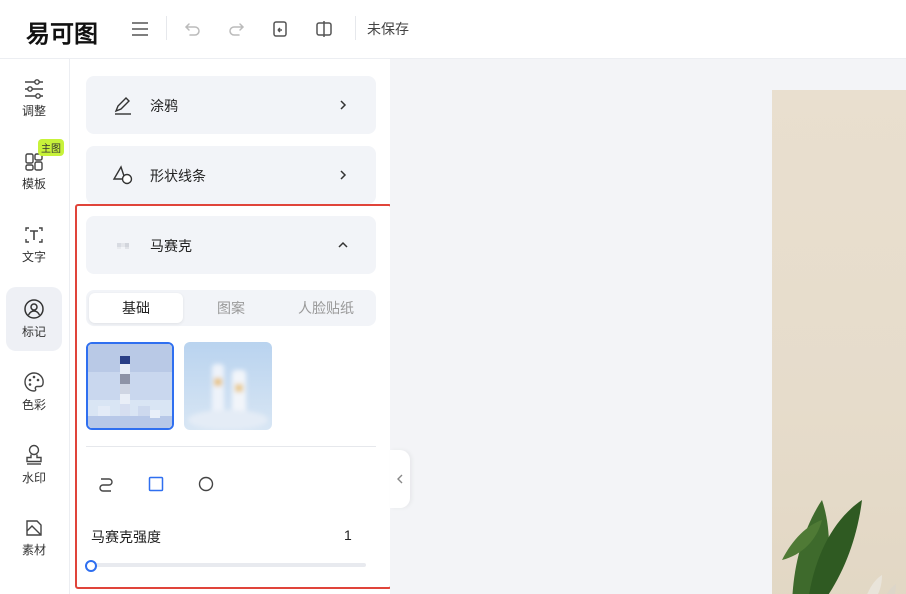 The width and height of the screenshot is (906, 594). Describe the element at coordinates (33, 257) in the screenshot. I see `rail-item-label: 文字` at that location.